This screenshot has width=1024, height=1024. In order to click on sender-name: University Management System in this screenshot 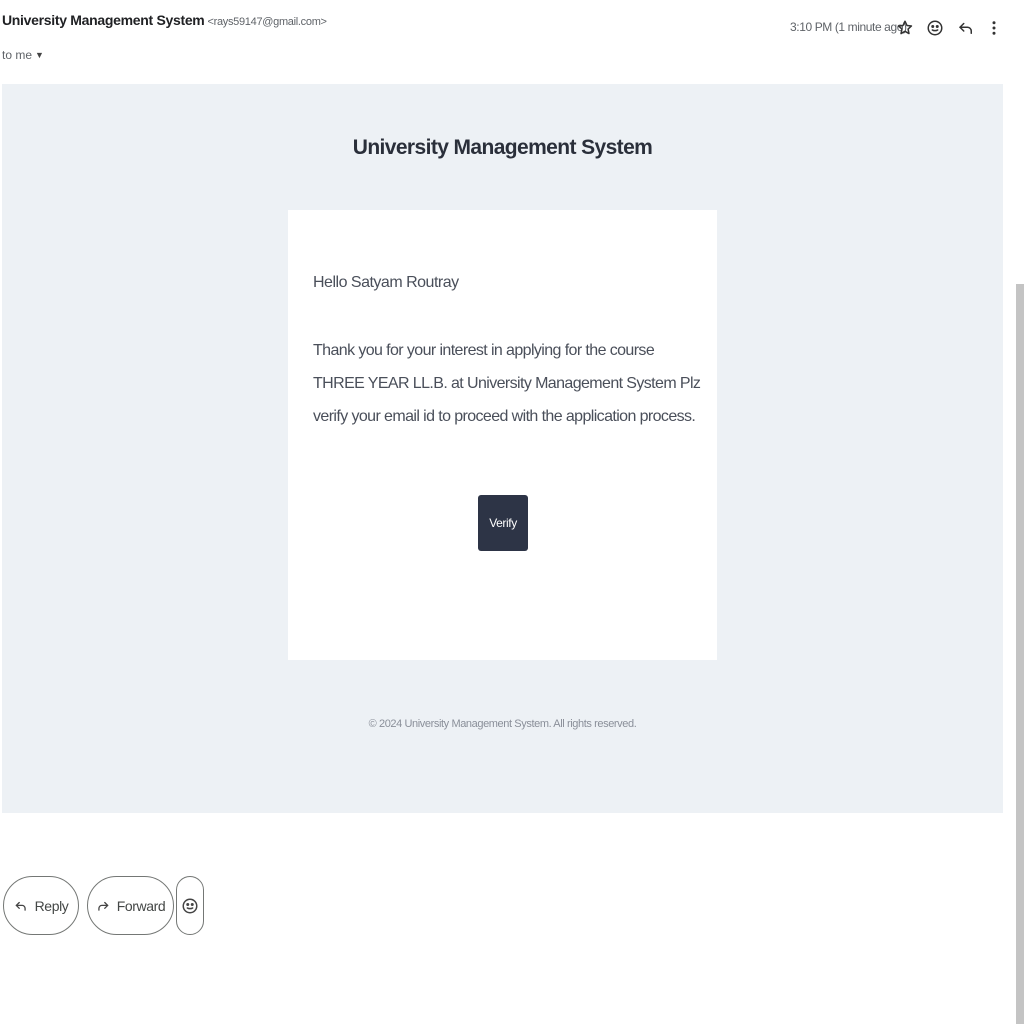, I will do `click(103, 20)`.